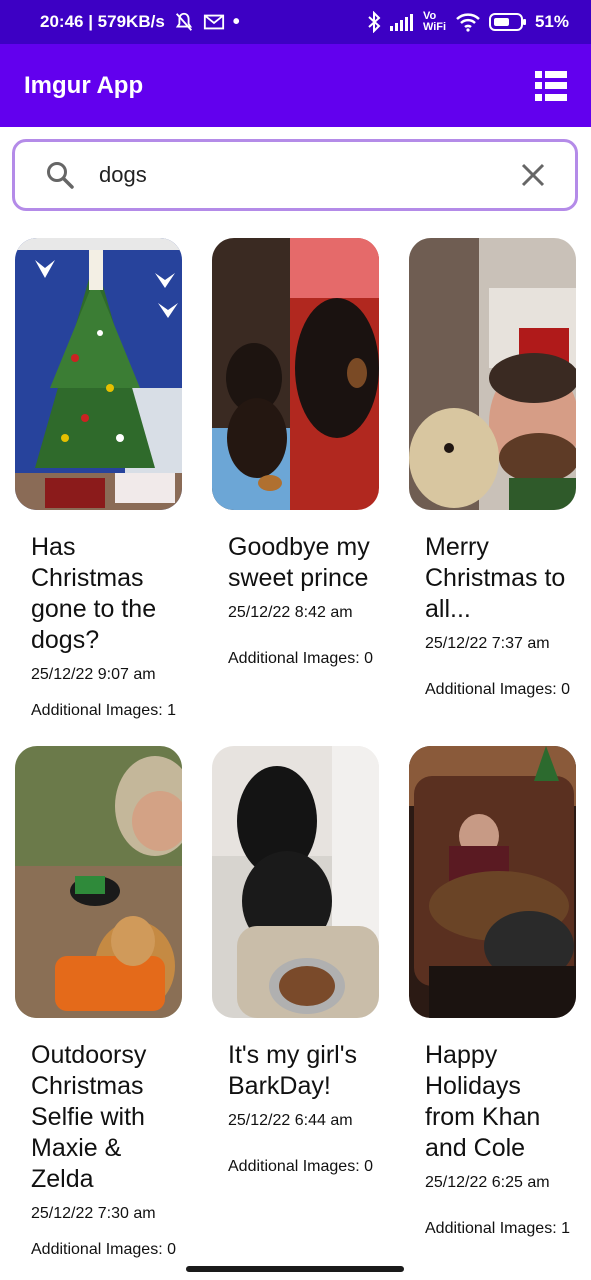 The height and width of the screenshot is (1280, 591). What do you see at coordinates (309, 175) in the screenshot?
I see `search-input` at bounding box center [309, 175].